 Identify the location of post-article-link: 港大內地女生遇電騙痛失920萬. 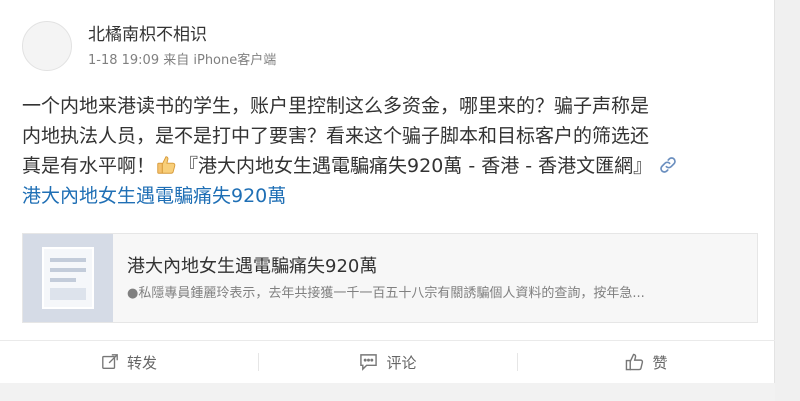
(154, 196).